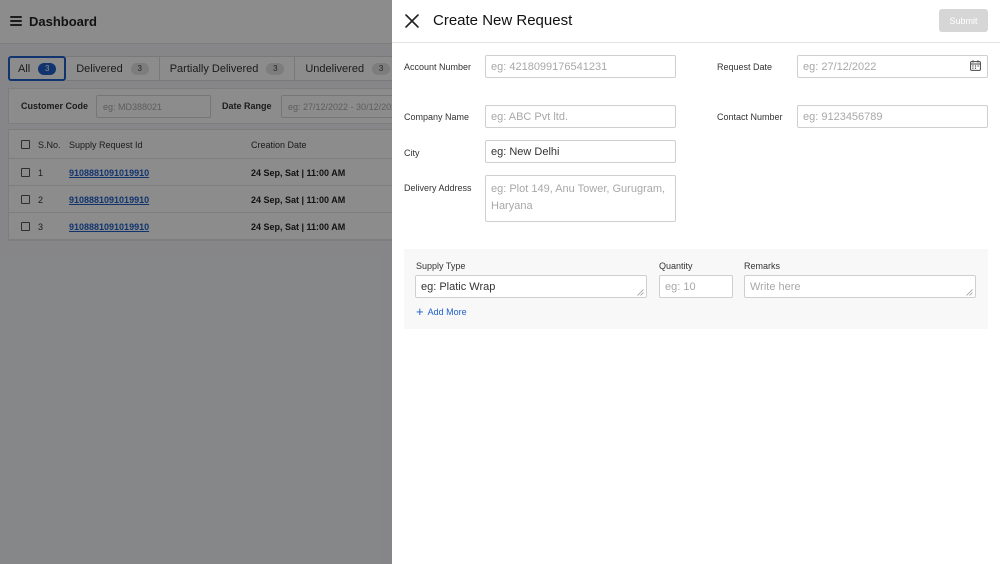 The width and height of the screenshot is (1000, 564). Describe the element at coordinates (892, 116) in the screenshot. I see `contact-number-input` at that location.